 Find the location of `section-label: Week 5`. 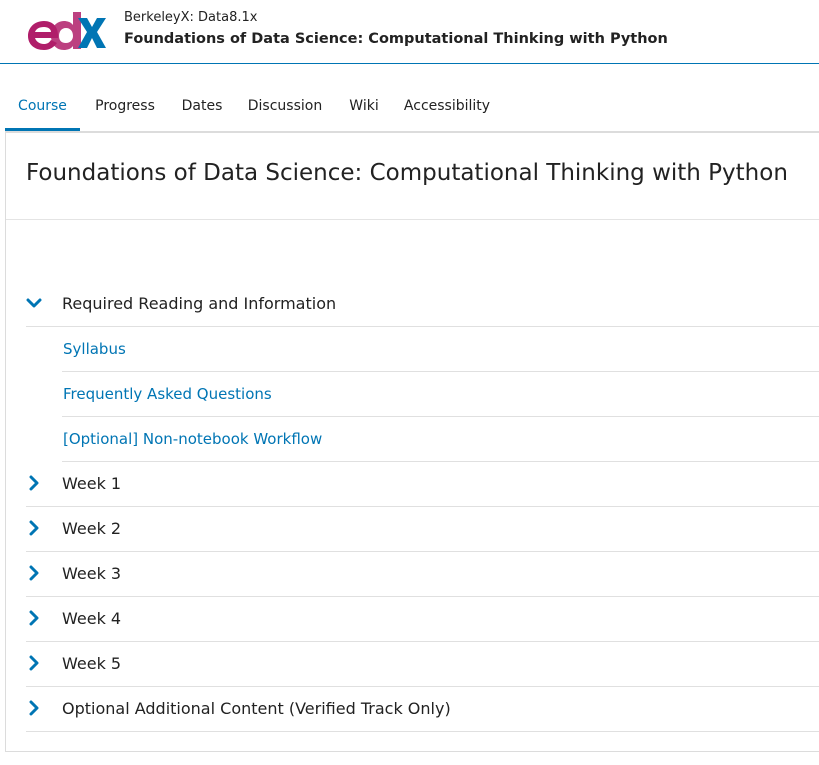

section-label: Week 5 is located at coordinates (92, 663).